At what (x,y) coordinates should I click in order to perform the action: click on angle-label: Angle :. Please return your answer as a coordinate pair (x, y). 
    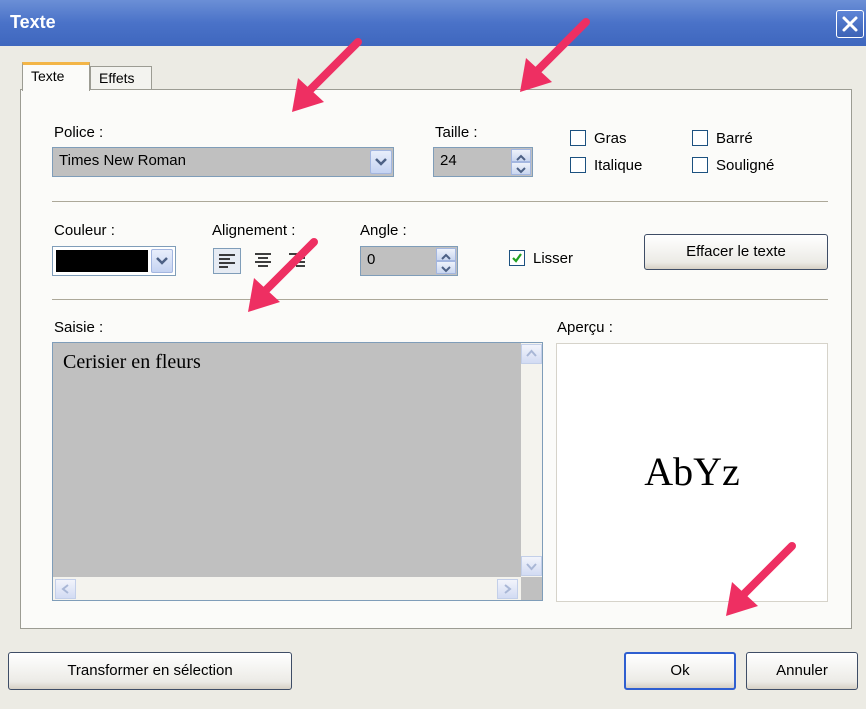
    Looking at the image, I should click on (383, 230).